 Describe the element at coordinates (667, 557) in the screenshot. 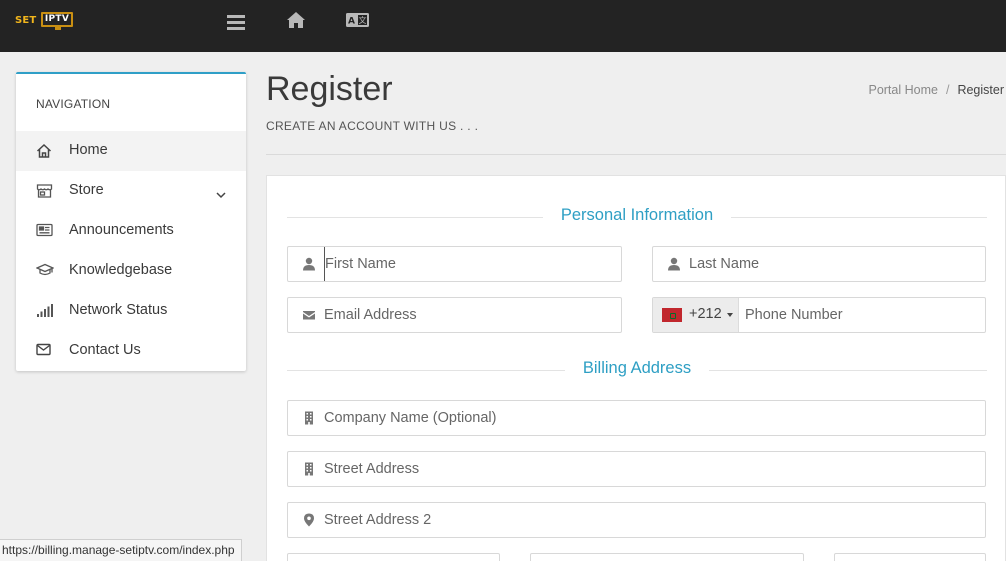

I see `state-field` at that location.